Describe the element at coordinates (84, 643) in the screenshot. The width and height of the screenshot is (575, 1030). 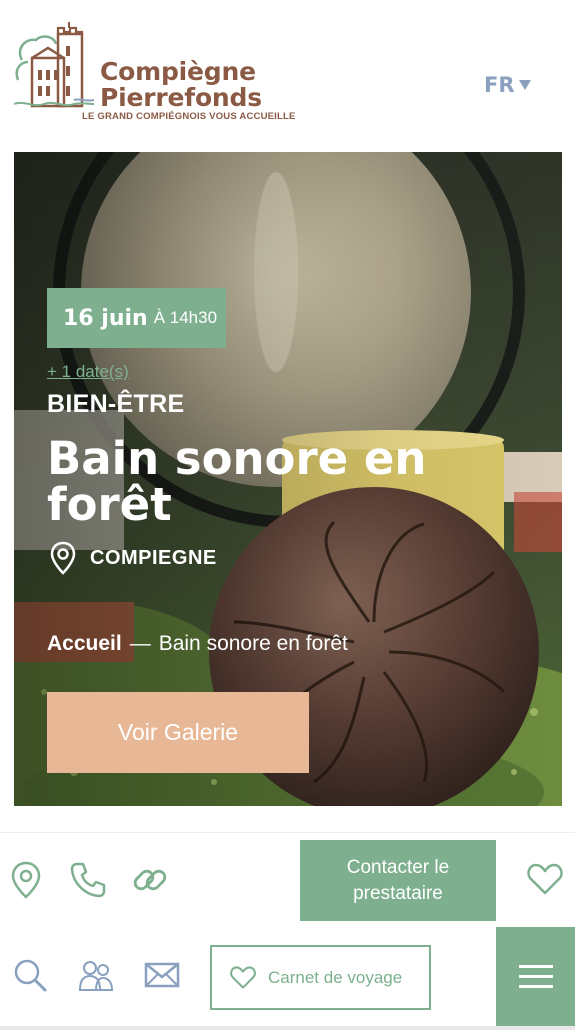
I see `breadcrumb-home-link: Accueil` at that location.